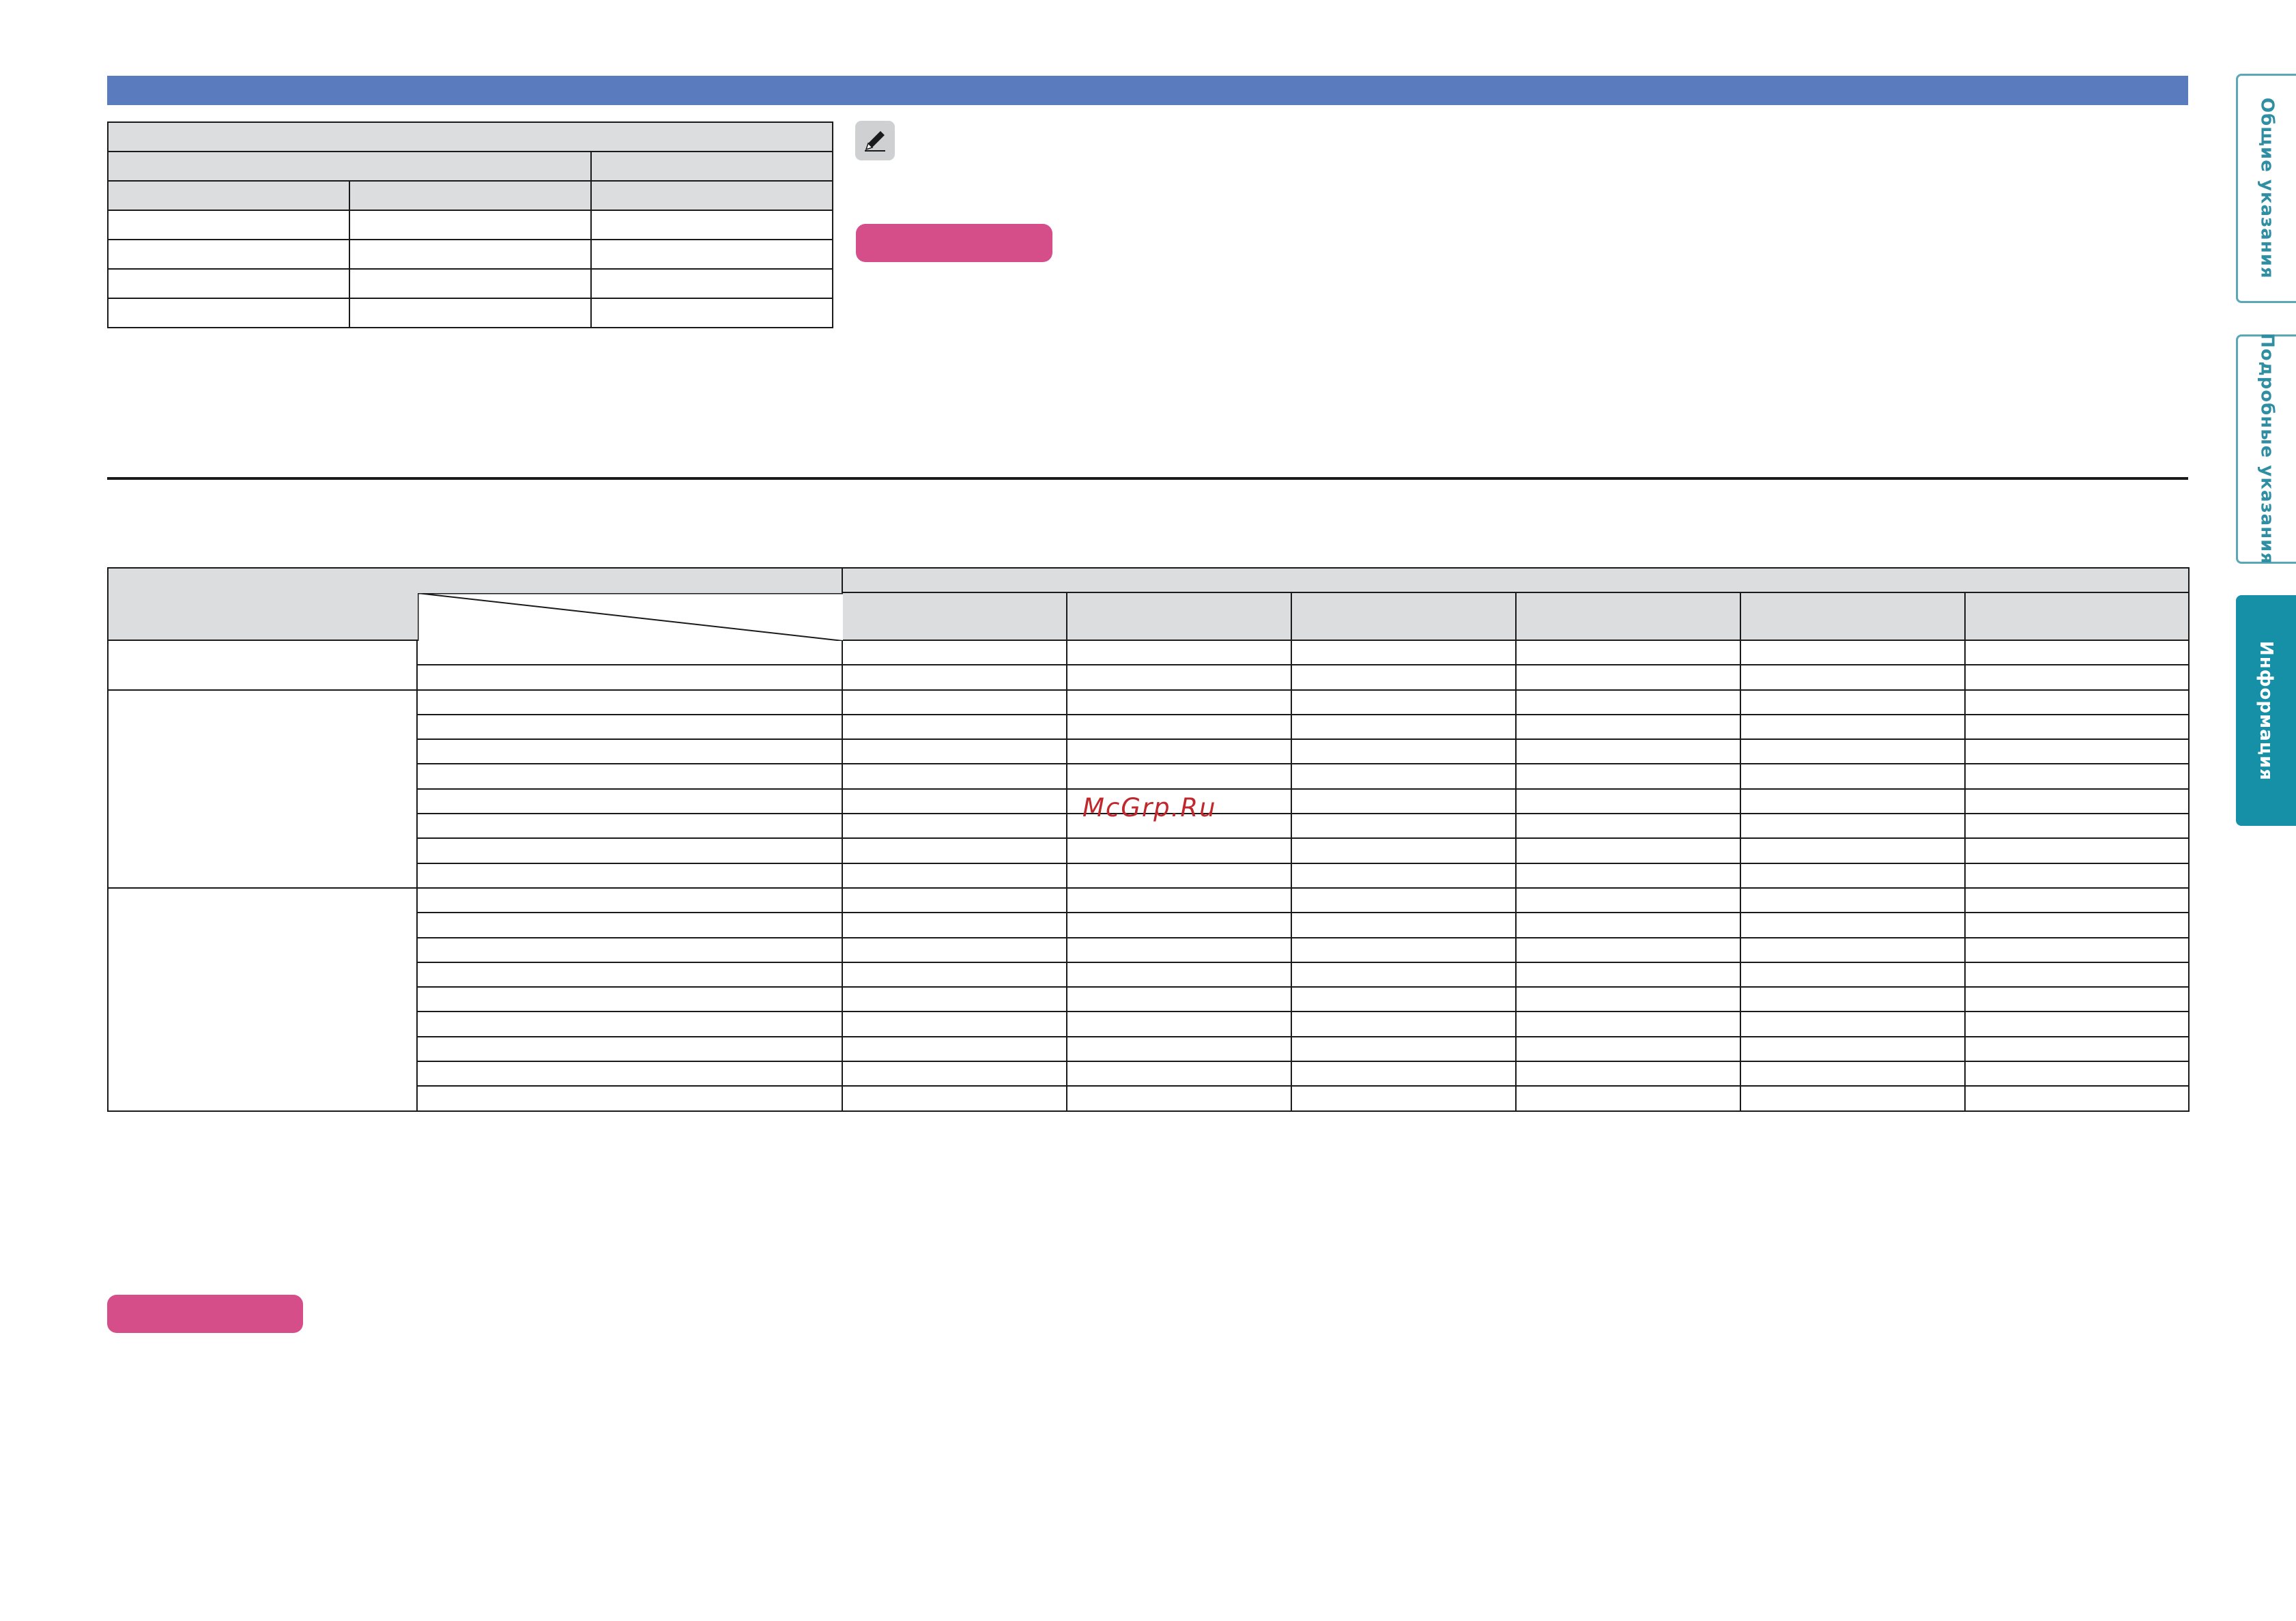 The height and width of the screenshot is (1621, 2296). What do you see at coordinates (2266, 710) in the screenshot?
I see `tab-information: Информация` at bounding box center [2266, 710].